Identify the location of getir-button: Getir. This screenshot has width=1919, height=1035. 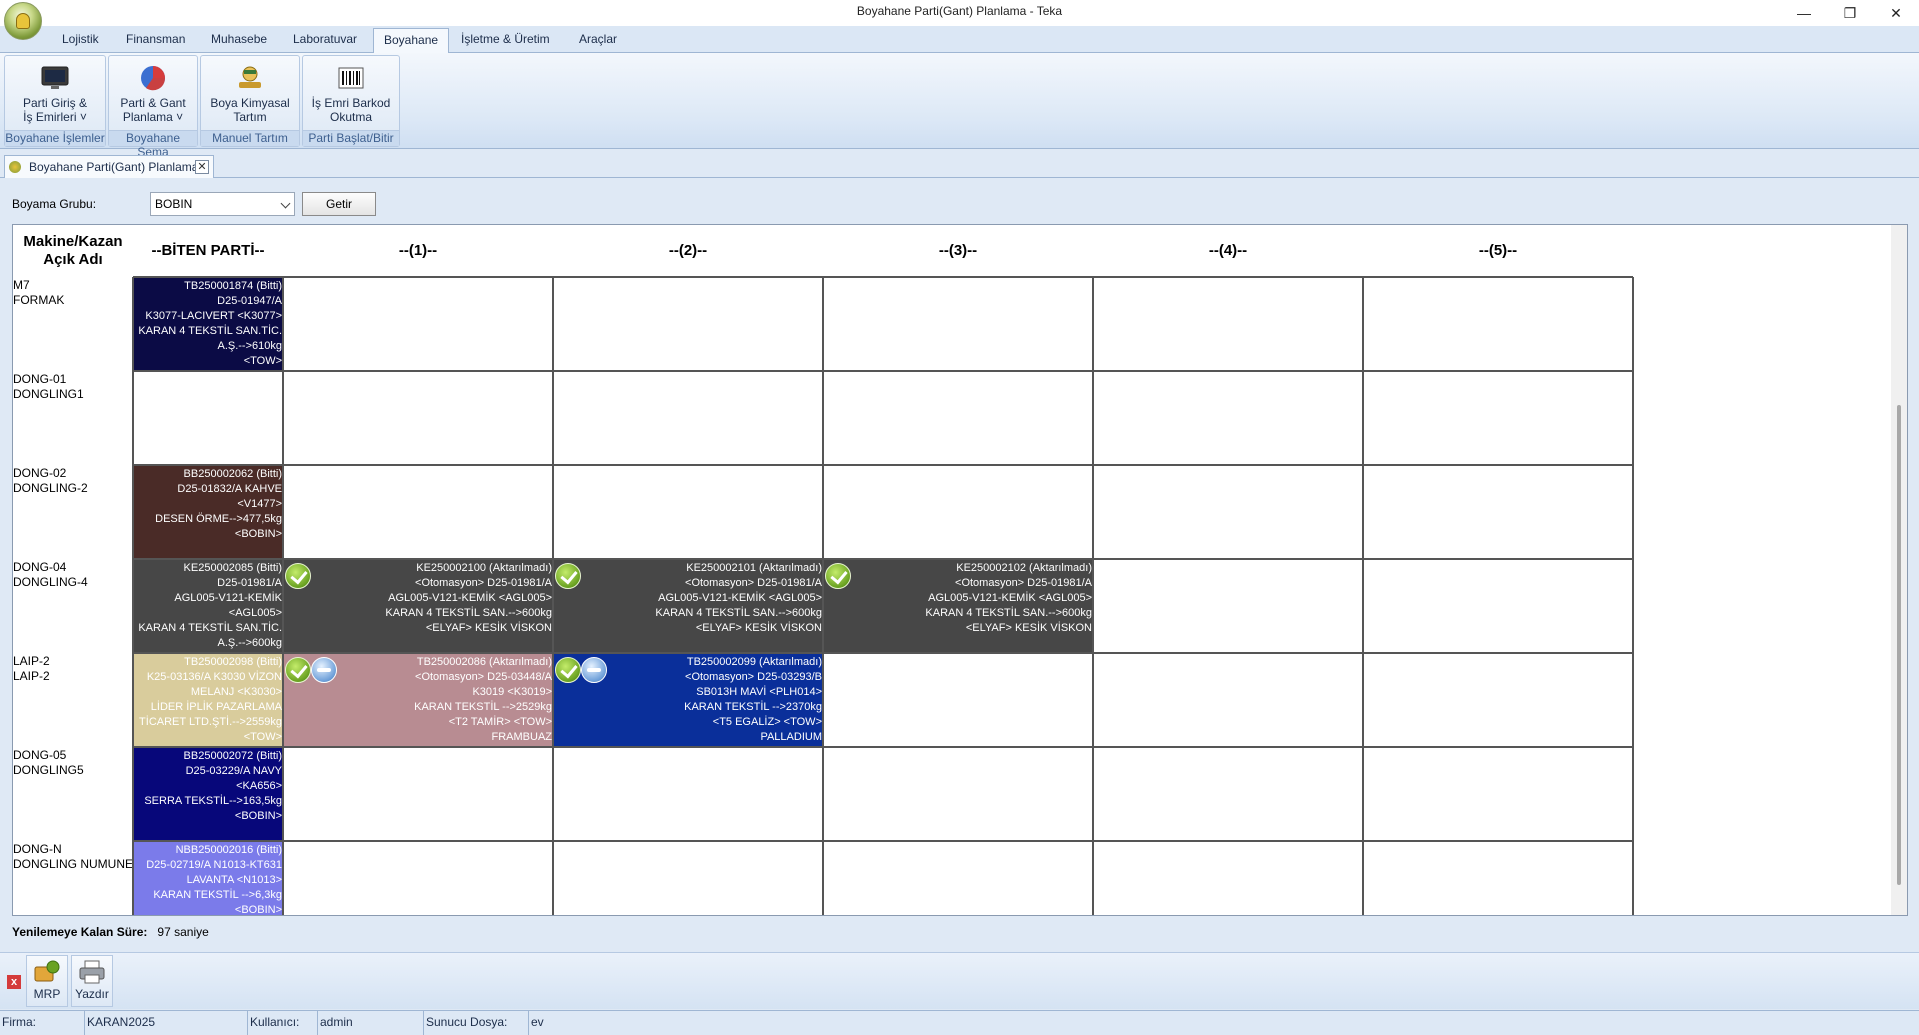
(339, 204).